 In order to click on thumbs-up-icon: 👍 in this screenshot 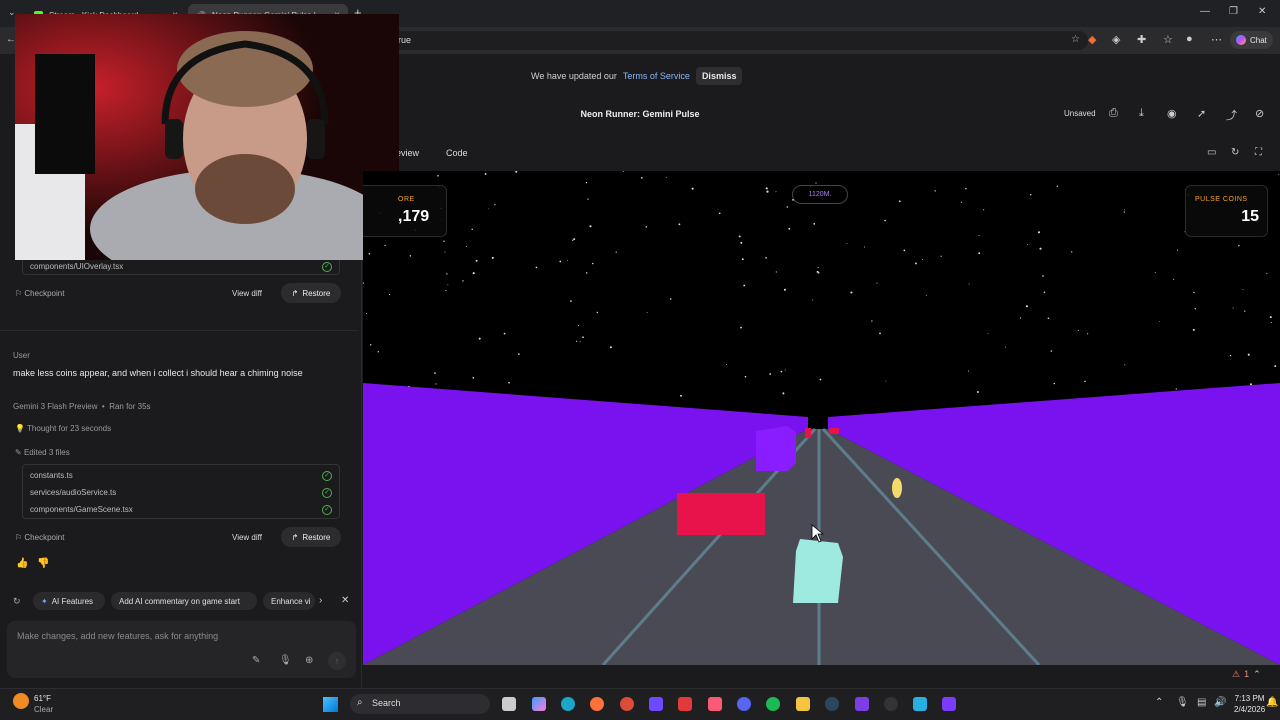, I will do `click(22, 563)`.